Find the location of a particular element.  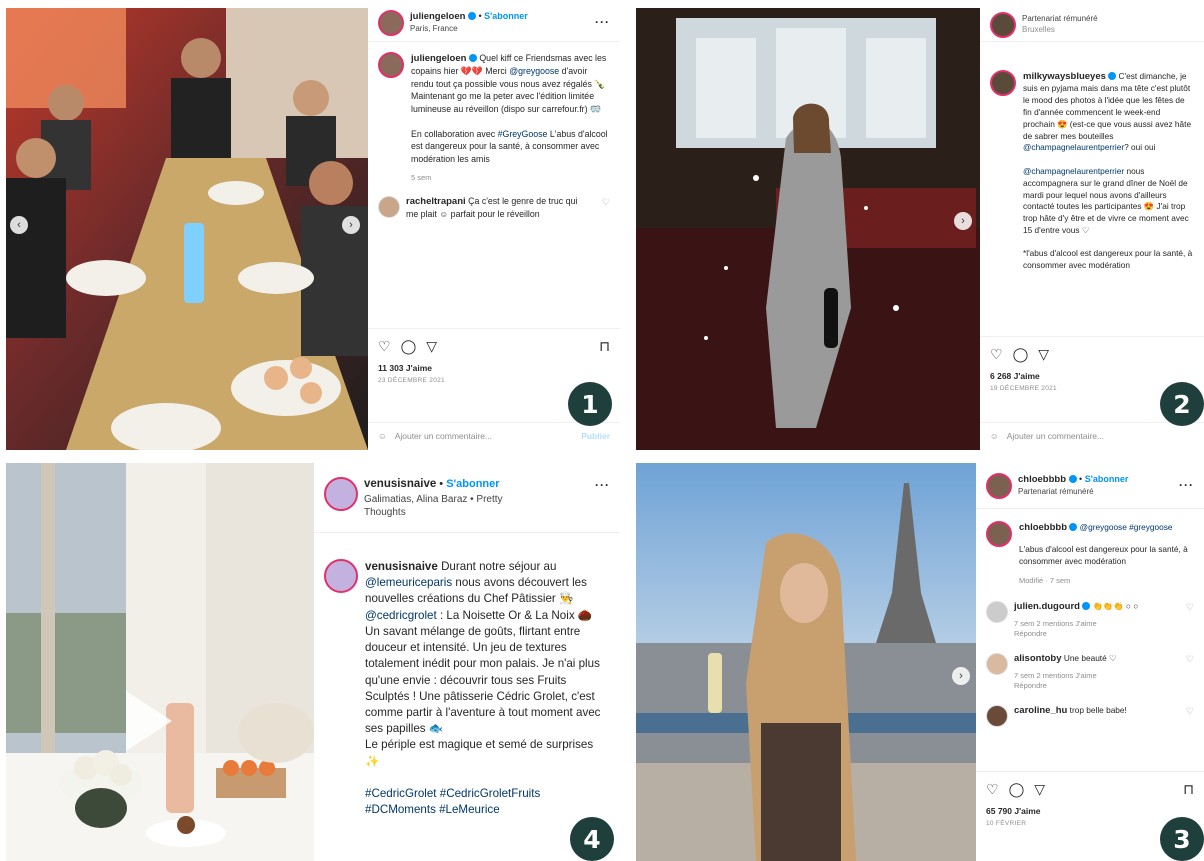

comment-item: caroline_hu trop belle babe! ♡ is located at coordinates (1090, 715).